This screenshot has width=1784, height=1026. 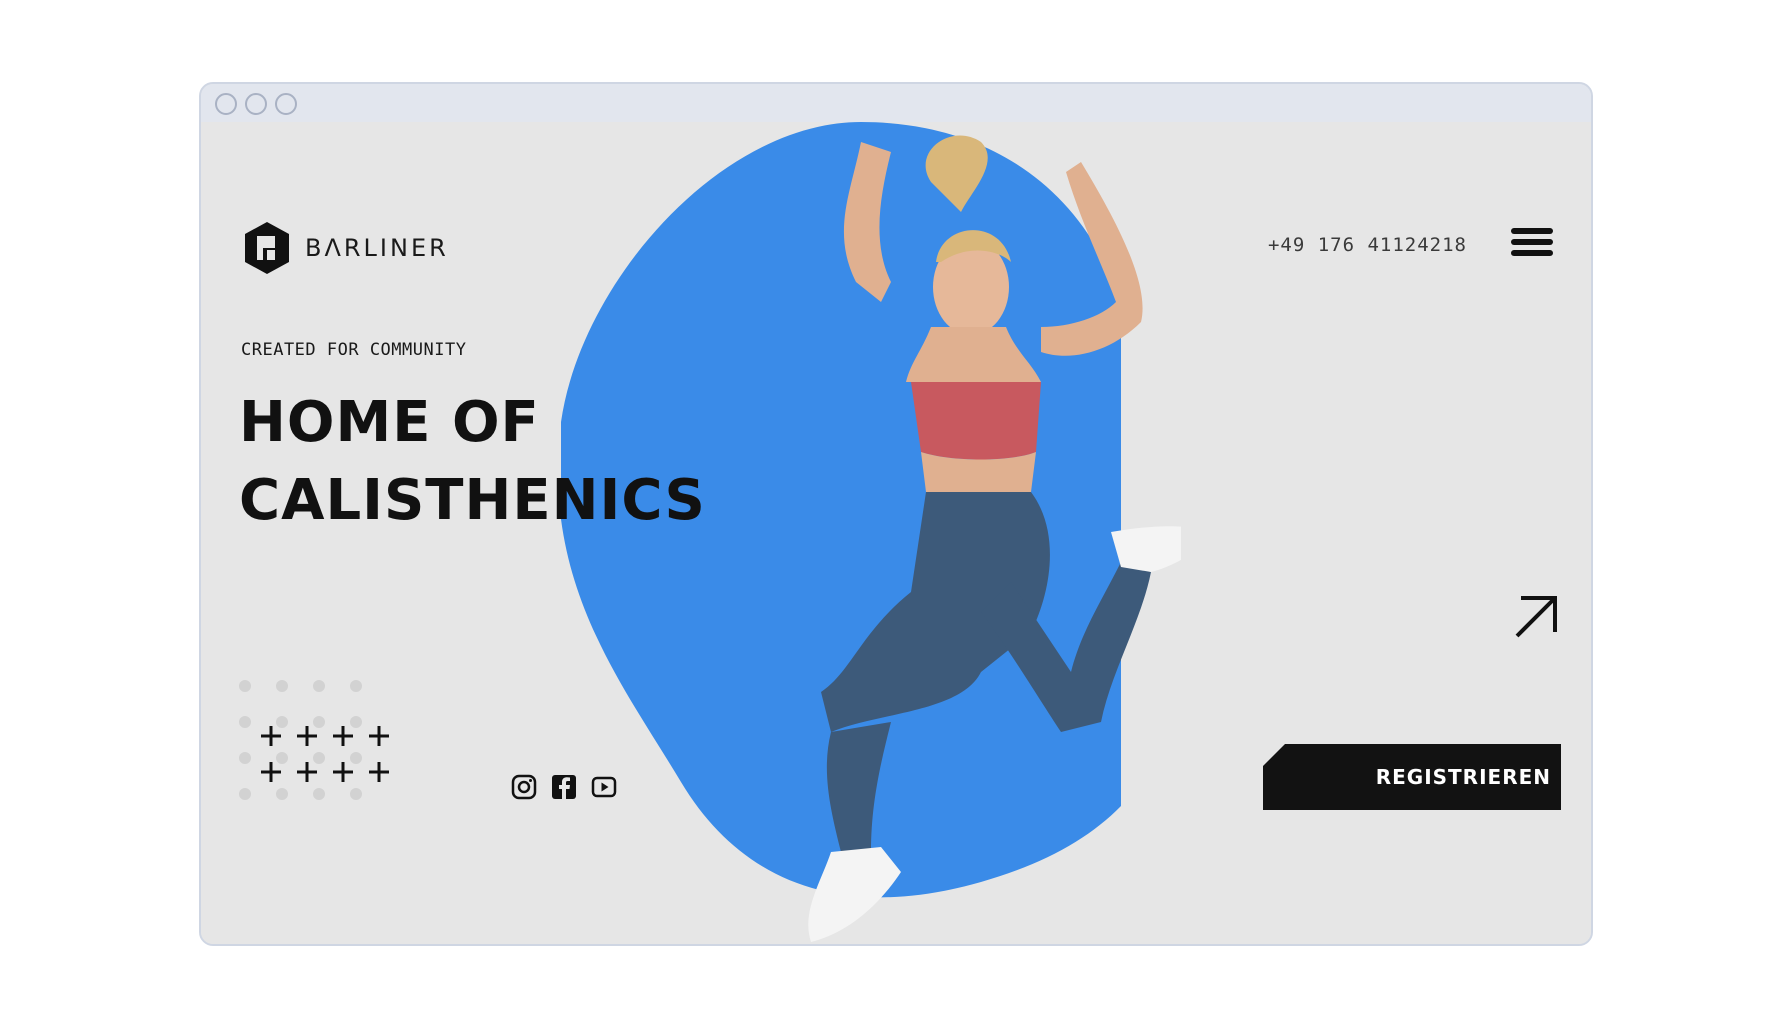 I want to click on window-maximize-button, so click(x=286, y=104).